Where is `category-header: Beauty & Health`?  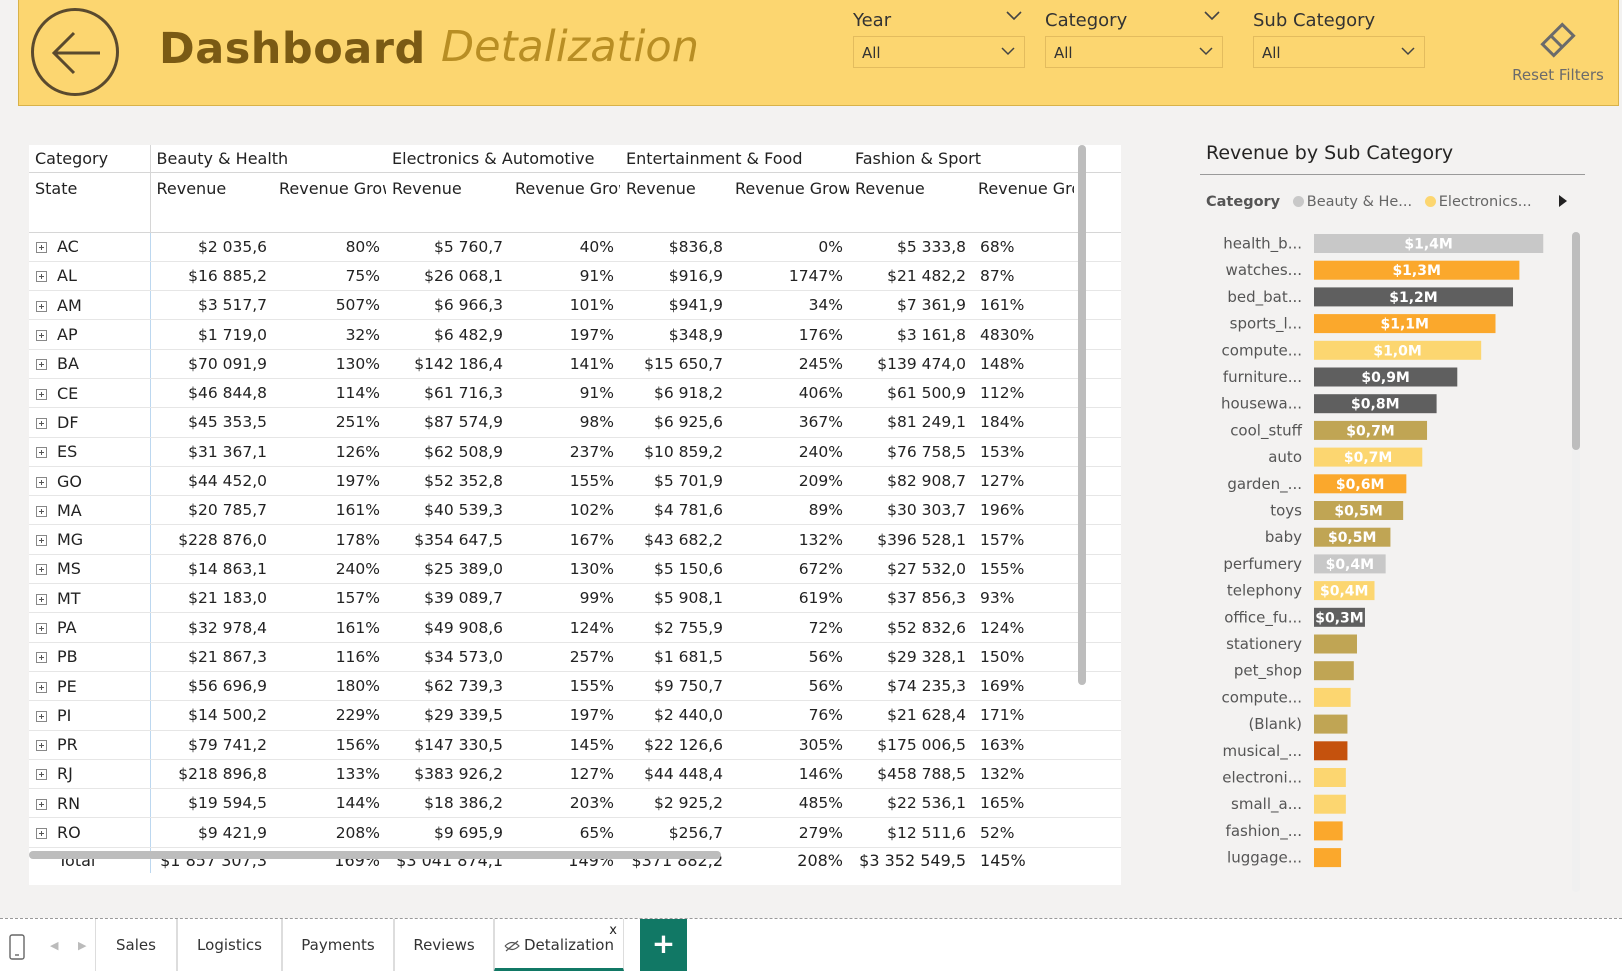 category-header: Beauty & Health is located at coordinates (268, 159).